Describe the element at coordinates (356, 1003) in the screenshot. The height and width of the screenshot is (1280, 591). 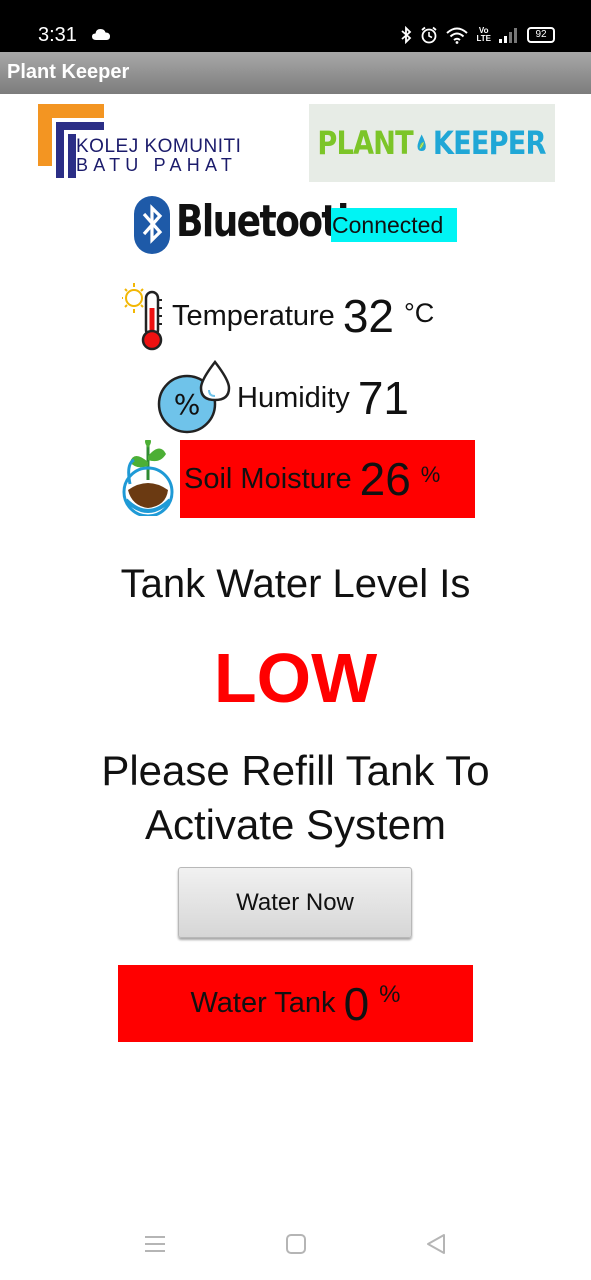
I see `water-tank-value: 0` at that location.